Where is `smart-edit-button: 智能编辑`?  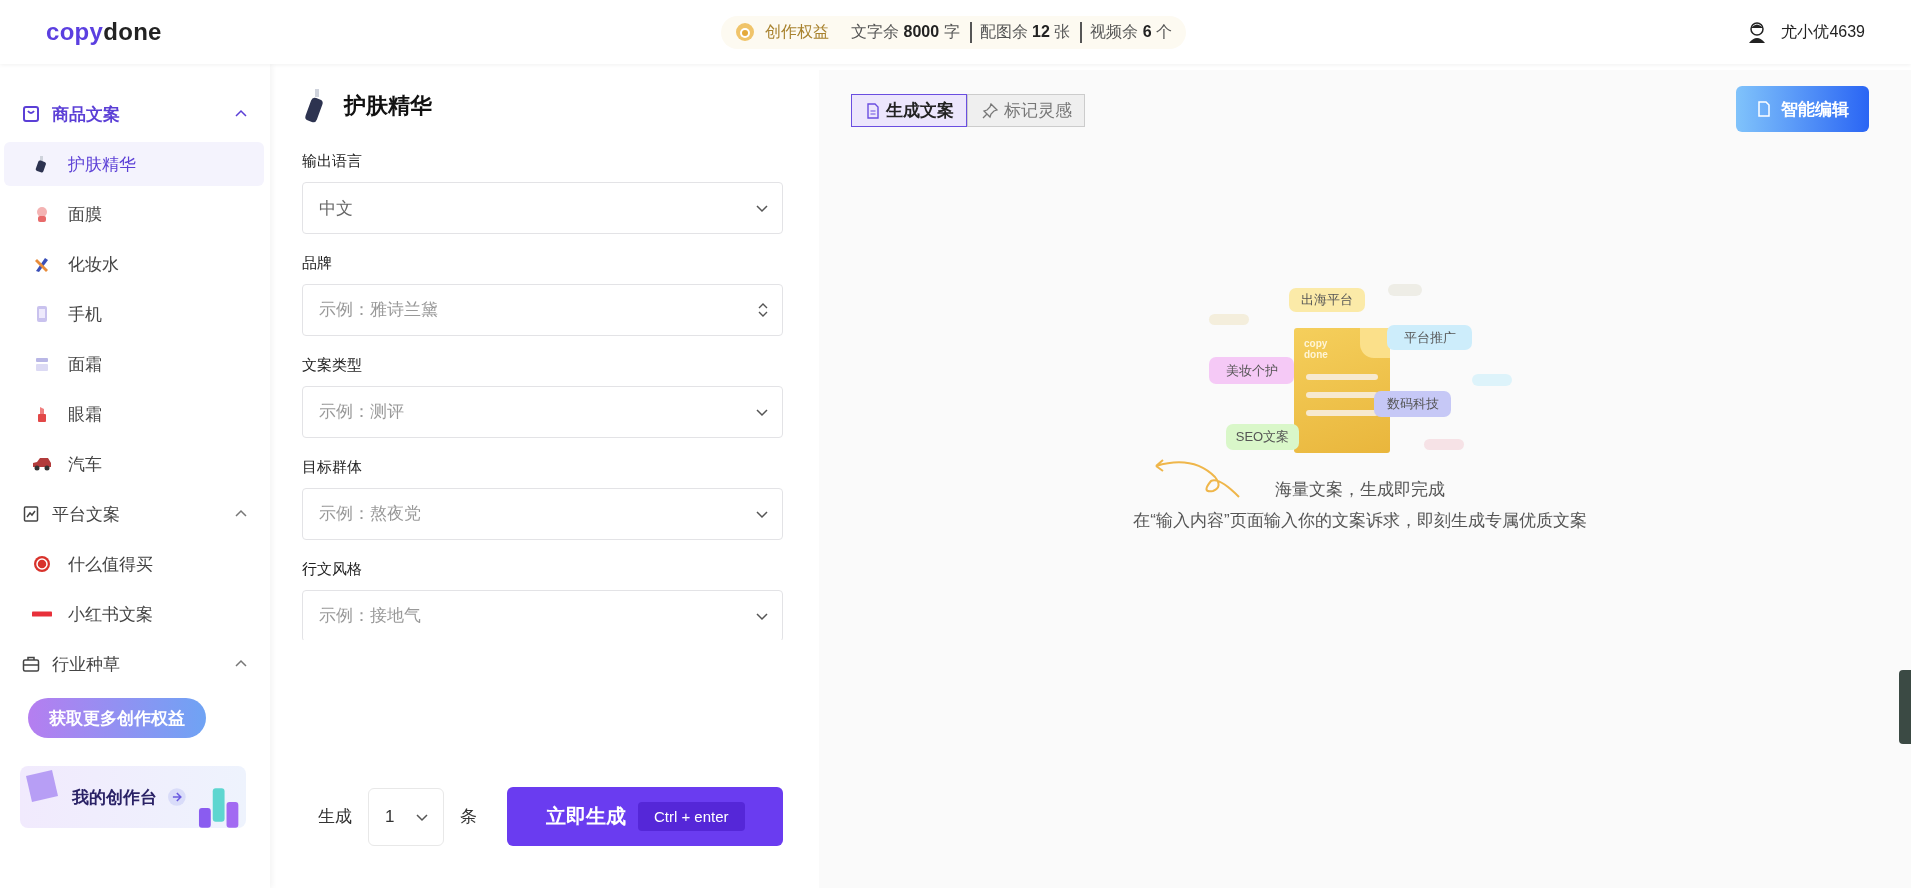 smart-edit-button: 智能编辑 is located at coordinates (1802, 109).